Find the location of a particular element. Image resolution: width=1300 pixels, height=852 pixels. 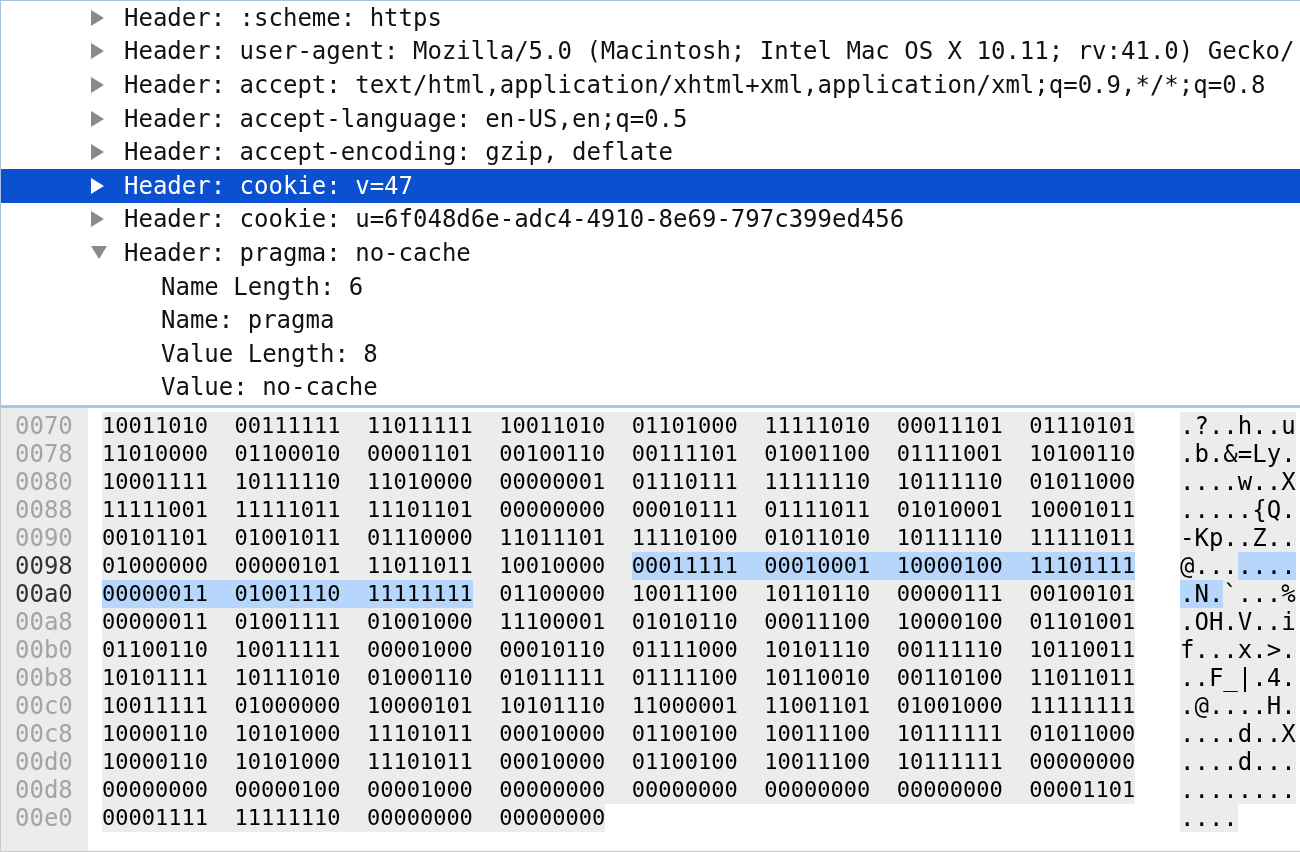

byte-value: 10011010 is located at coordinates (552, 426).